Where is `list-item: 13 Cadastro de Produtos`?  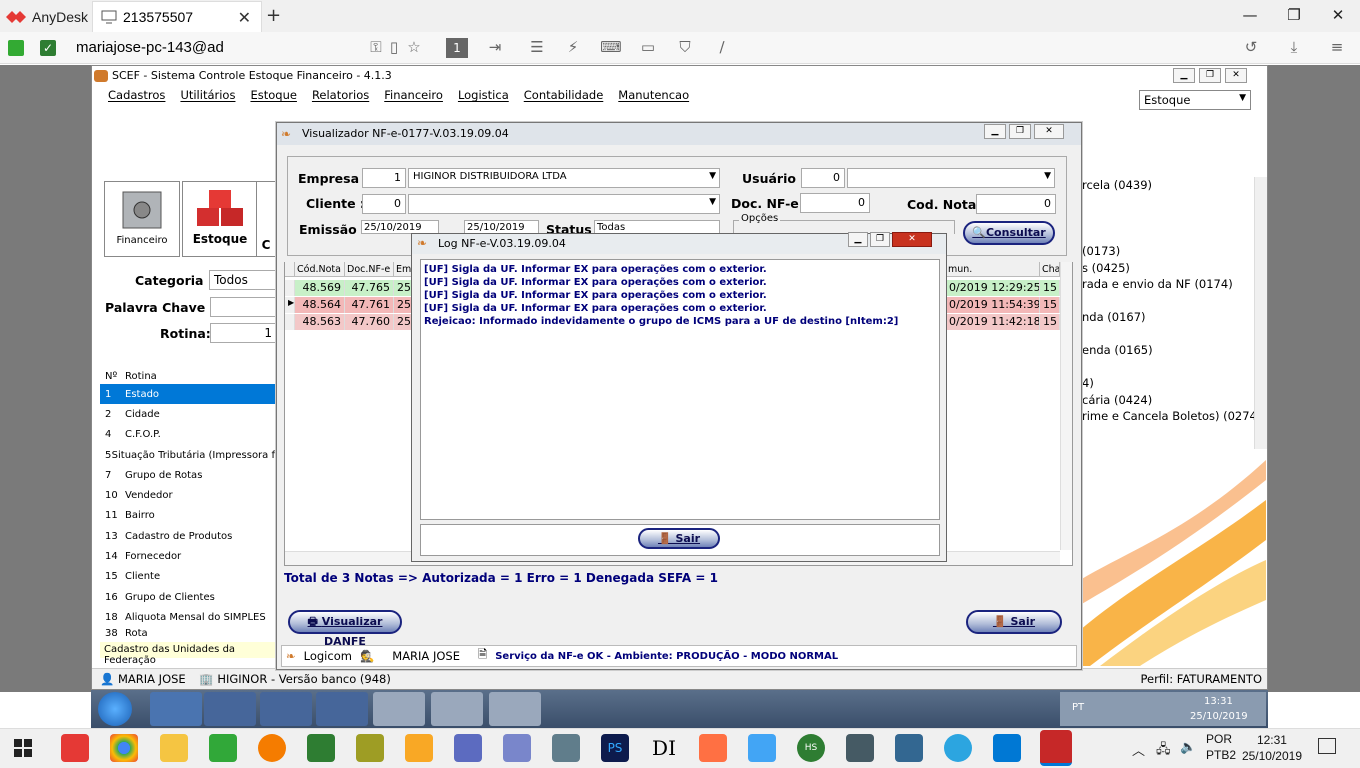
list-item: 13 Cadastro de Produtos is located at coordinates (187, 536).